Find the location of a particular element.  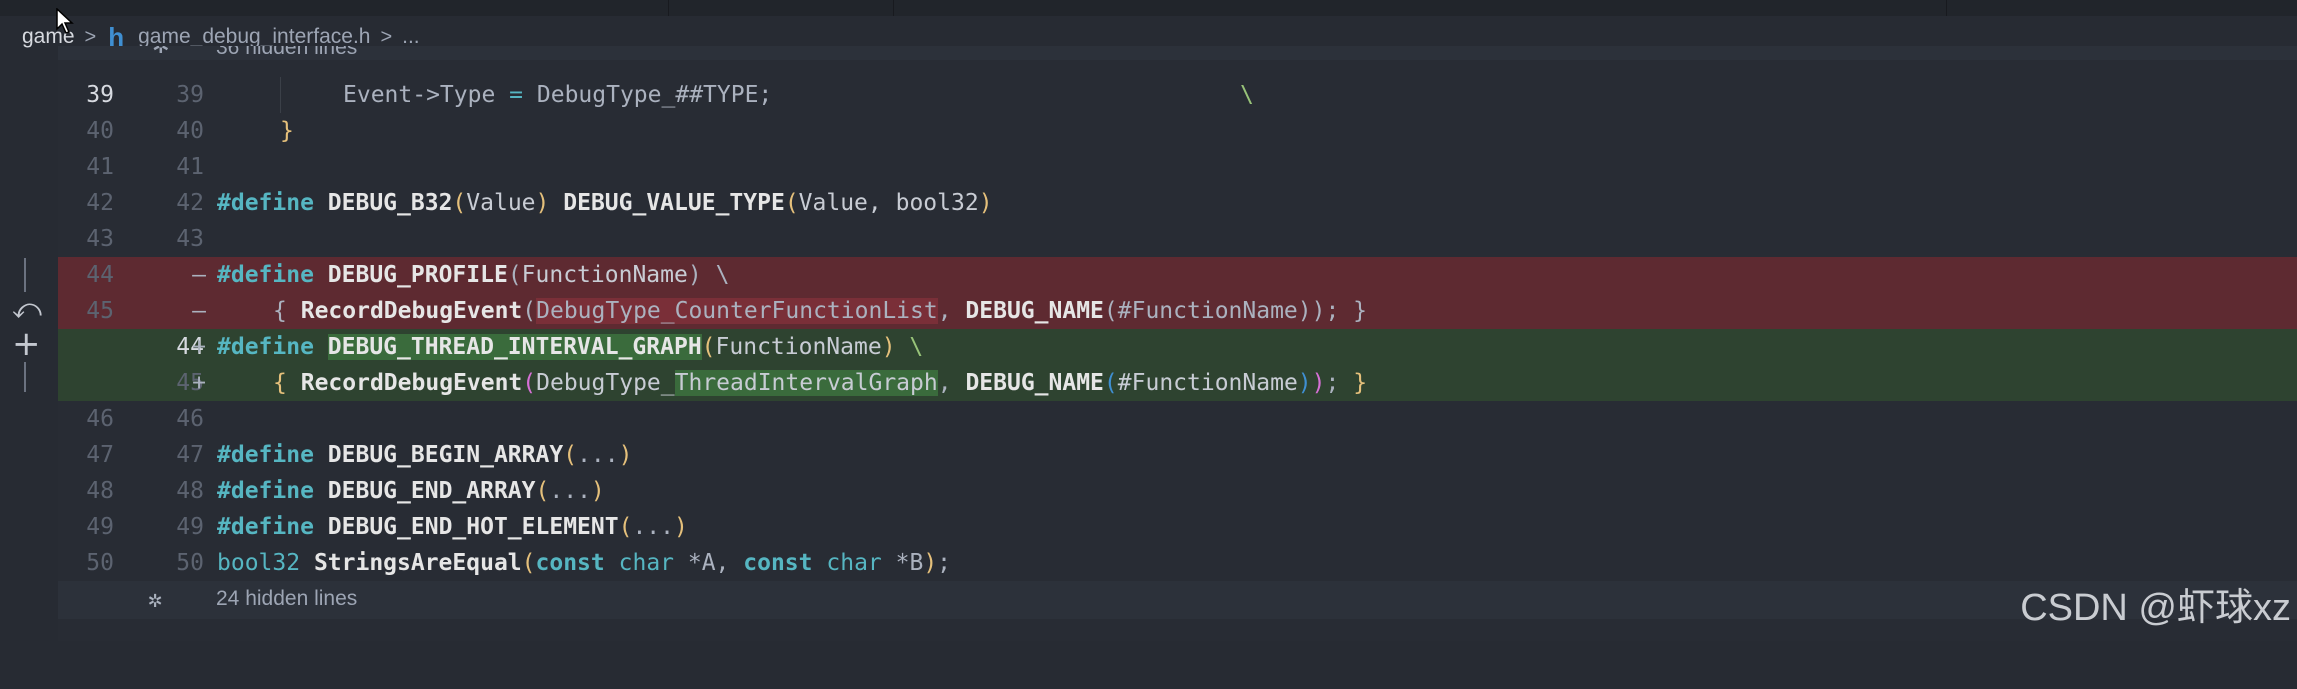

old-line-number: 50 is located at coordinates (100, 563).